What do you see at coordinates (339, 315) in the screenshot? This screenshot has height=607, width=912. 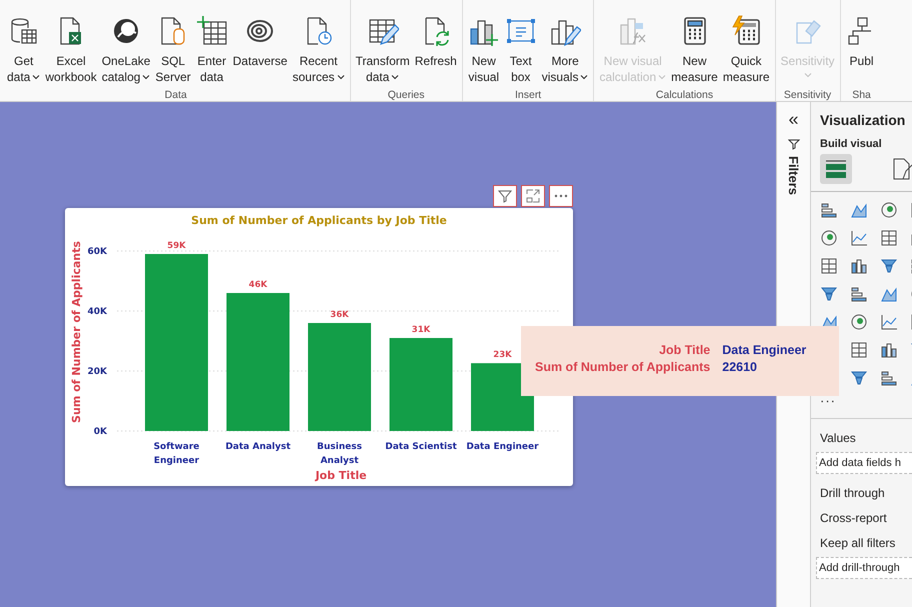 I see `data-label: 36K` at bounding box center [339, 315].